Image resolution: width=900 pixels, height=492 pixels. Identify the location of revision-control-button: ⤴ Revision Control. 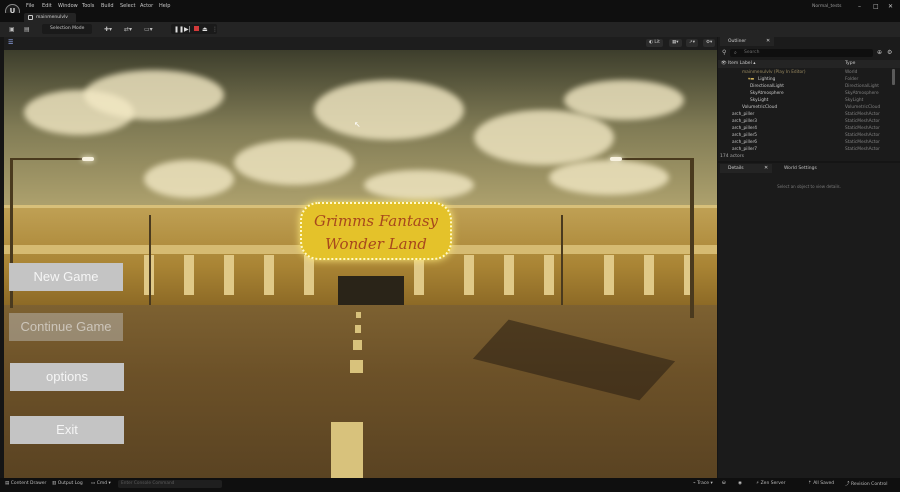
(866, 484).